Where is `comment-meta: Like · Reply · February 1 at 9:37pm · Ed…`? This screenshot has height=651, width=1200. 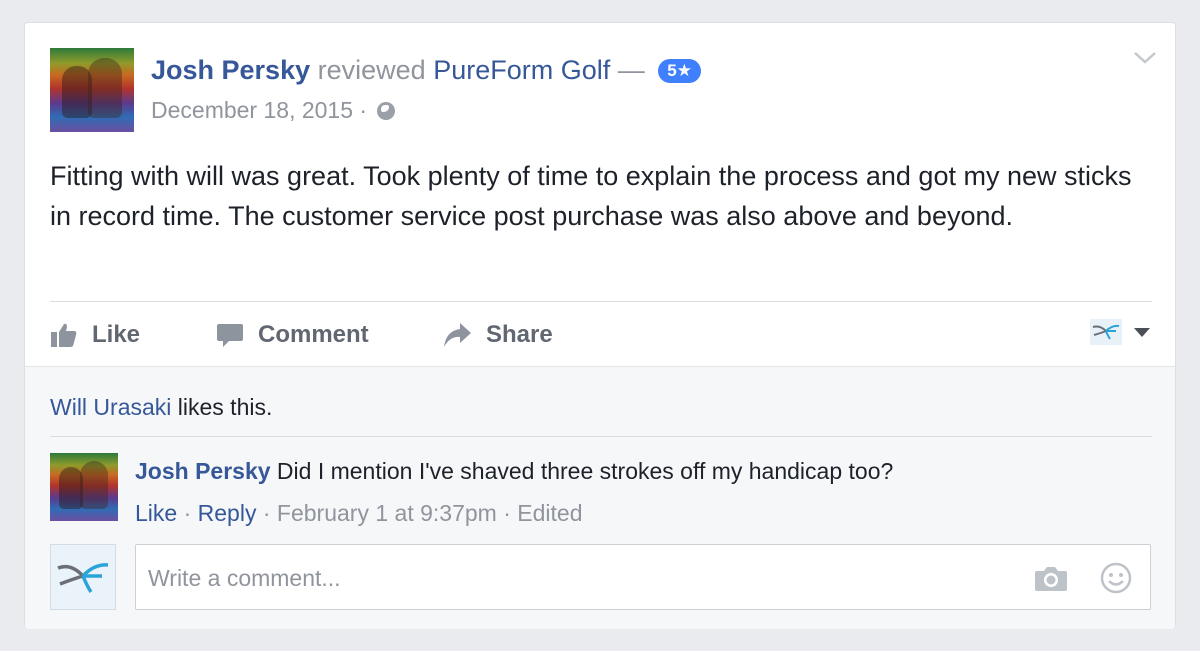
comment-meta: Like · Reply · February 1 at 9:37pm · Ed… is located at coordinates (359, 513).